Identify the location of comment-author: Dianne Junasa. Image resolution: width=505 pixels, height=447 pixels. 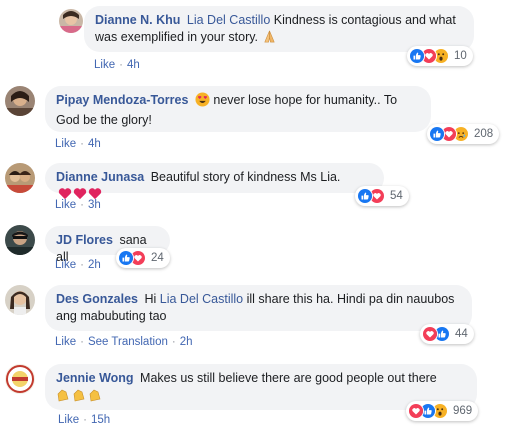
(100, 177).